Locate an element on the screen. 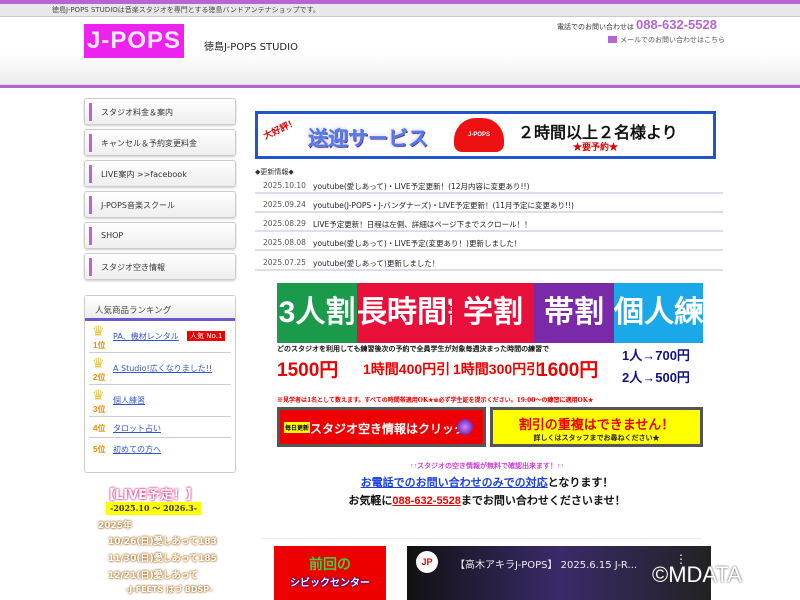 The image size is (800, 600). ranking-item: ♛ 1位 PA、機材レンタル 人気 No.1 is located at coordinates (160, 337).